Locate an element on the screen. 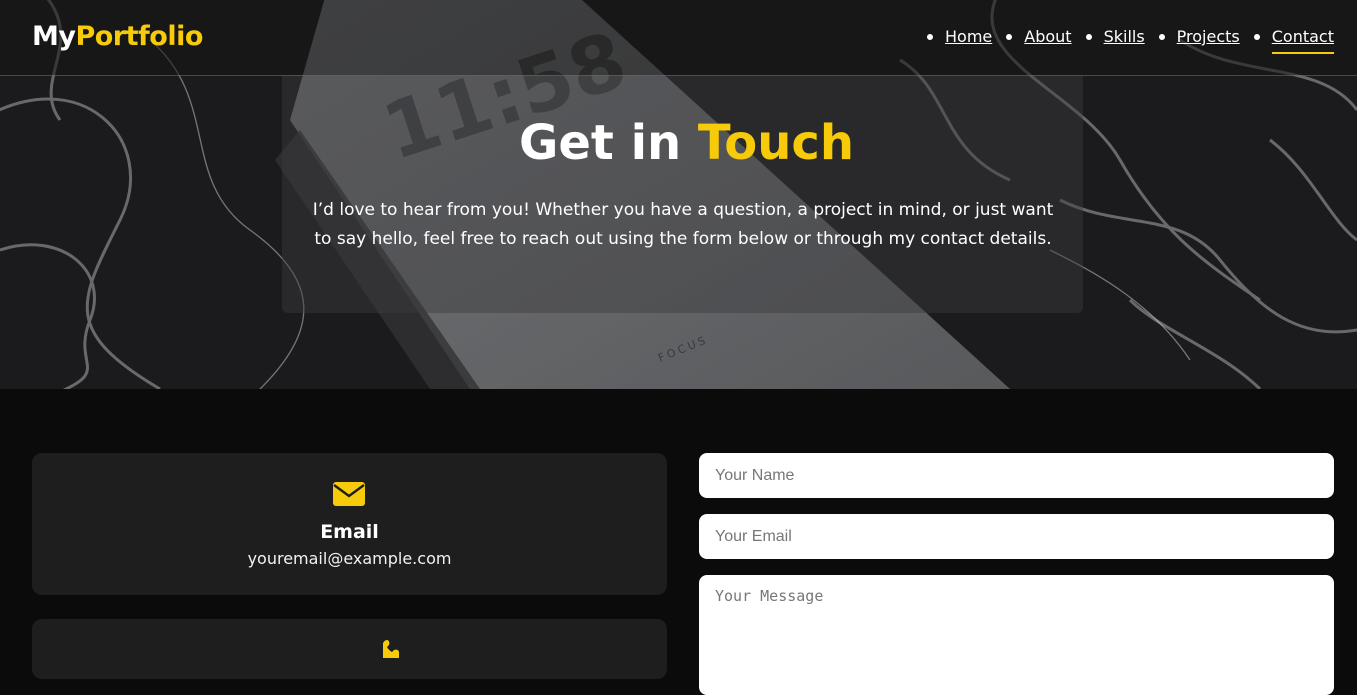  envelope-icon is located at coordinates (349, 494).